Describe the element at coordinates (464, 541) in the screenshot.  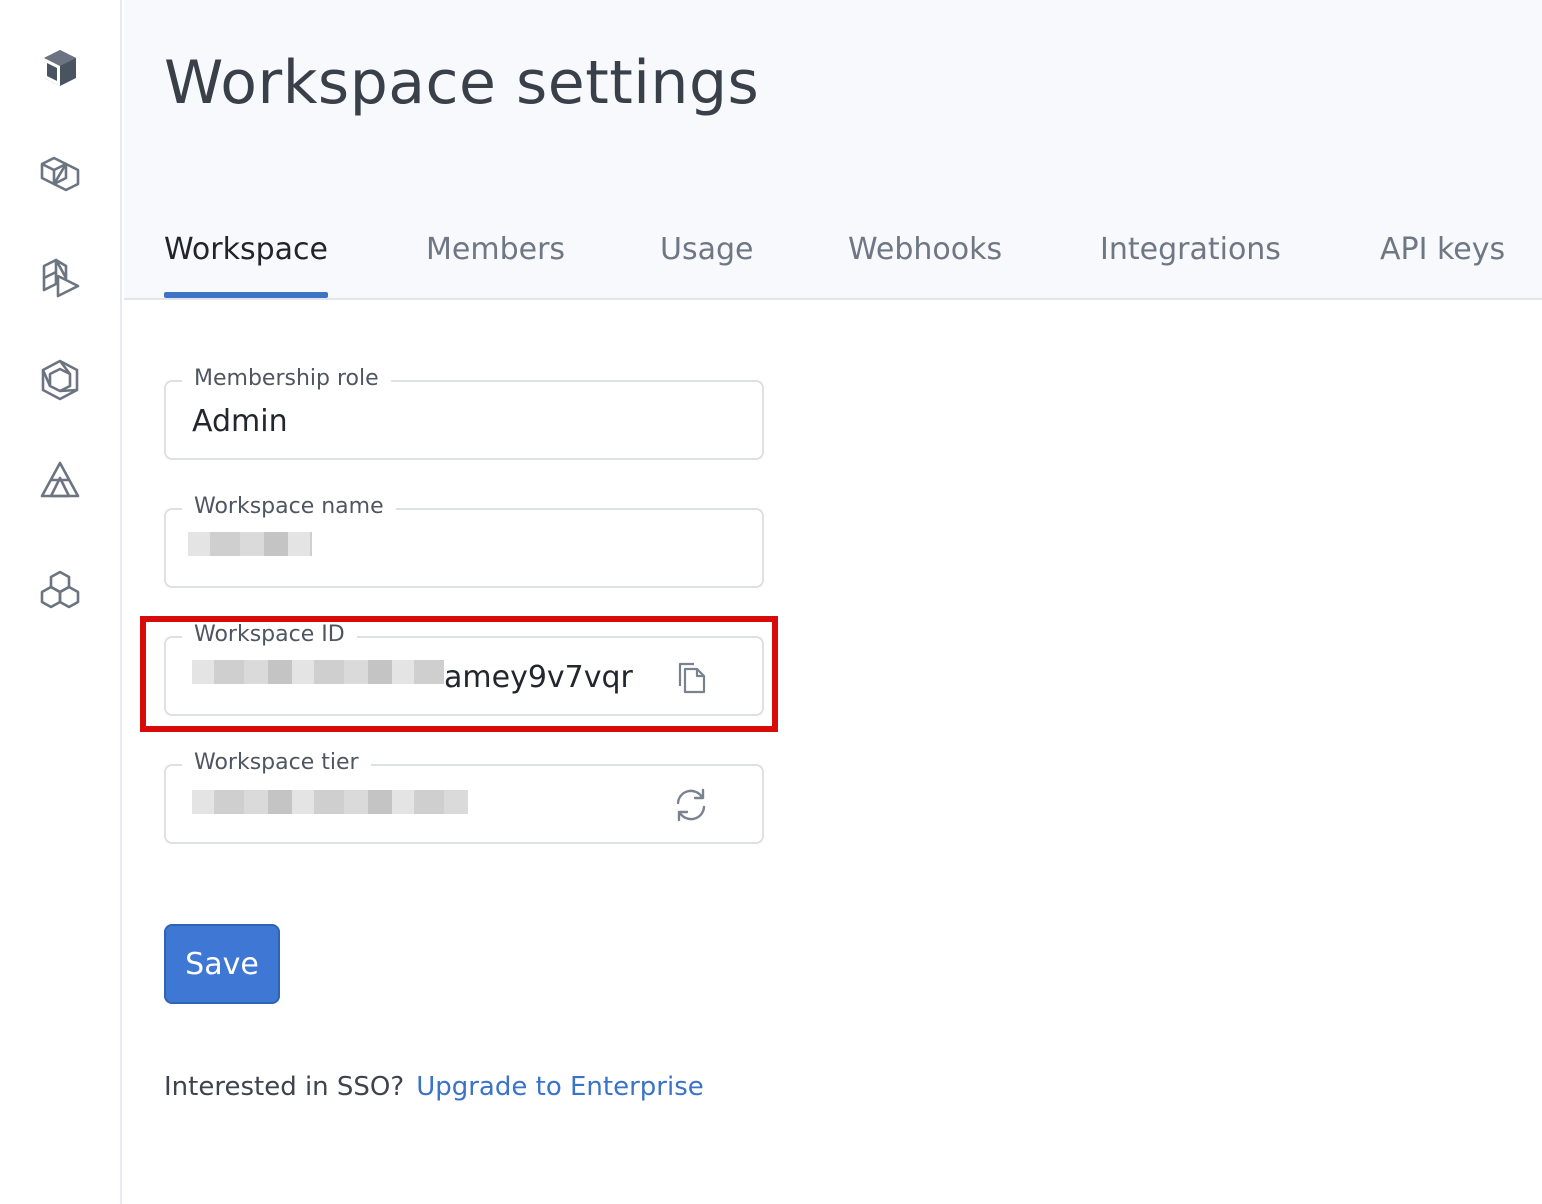
I see `workspace-name-field: Workspace name` at that location.